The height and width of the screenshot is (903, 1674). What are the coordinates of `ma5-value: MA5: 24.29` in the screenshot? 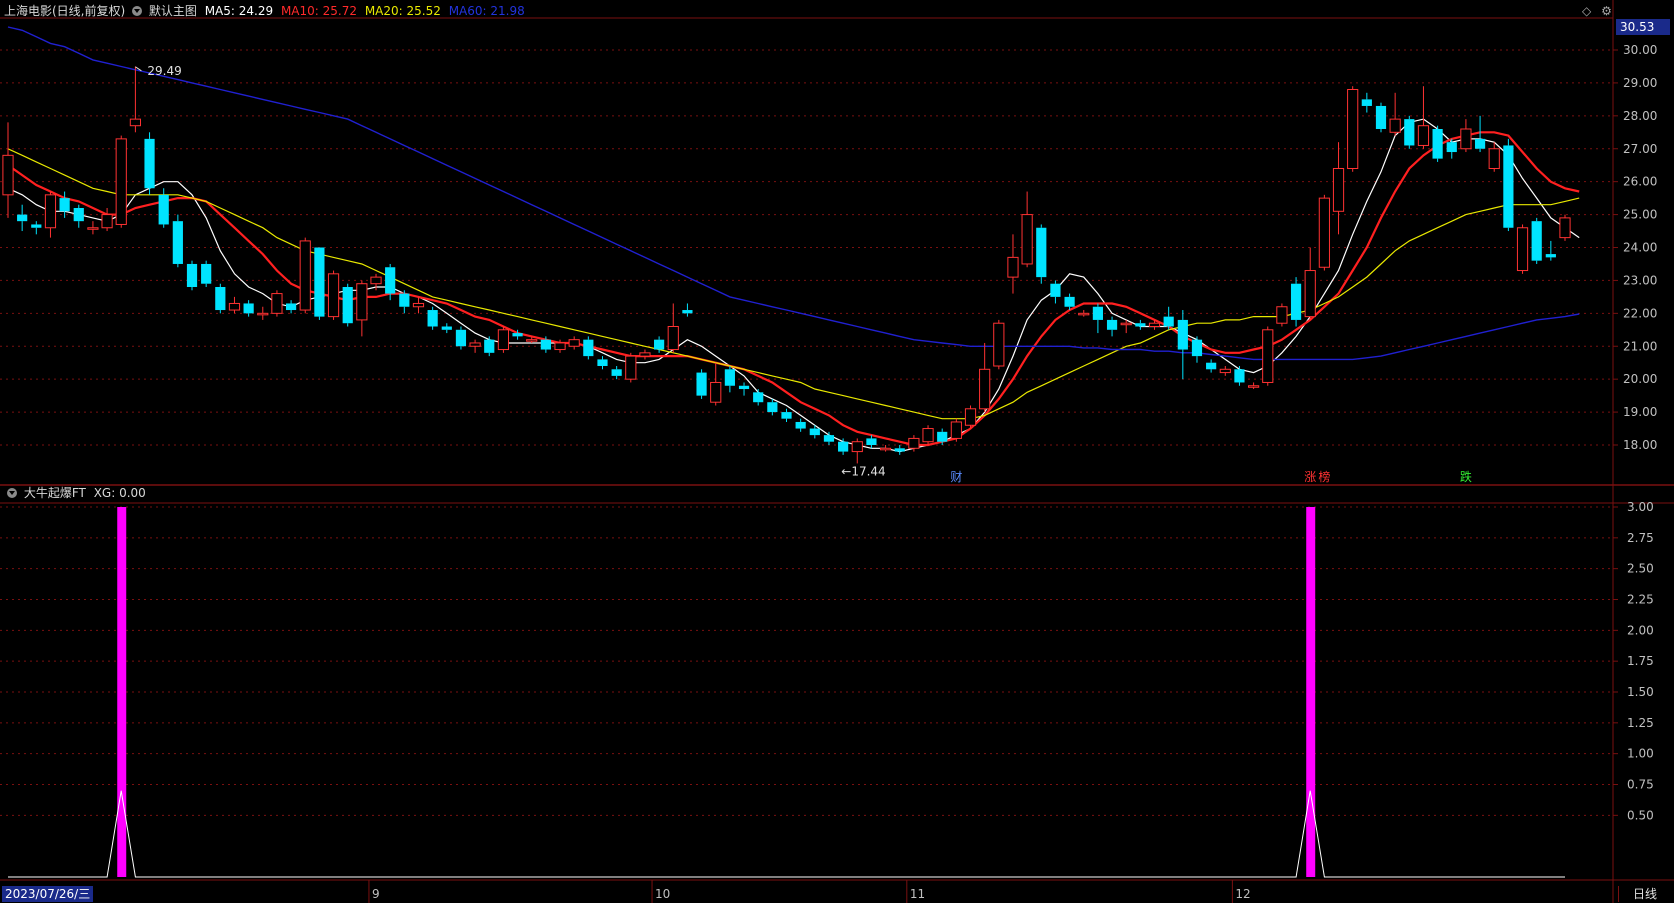 It's located at (239, 11).